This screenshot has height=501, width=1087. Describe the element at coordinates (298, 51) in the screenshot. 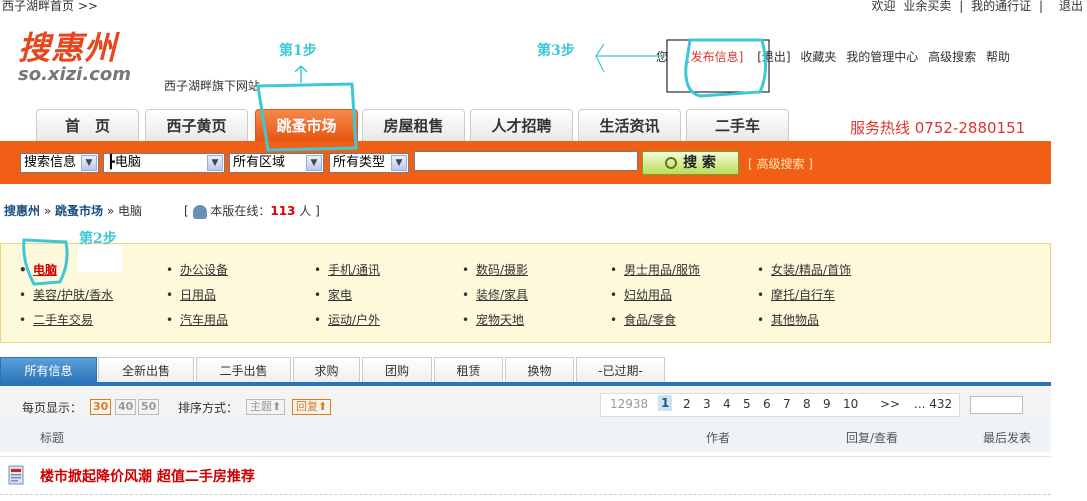

I see `step1-label: 第1步` at that location.